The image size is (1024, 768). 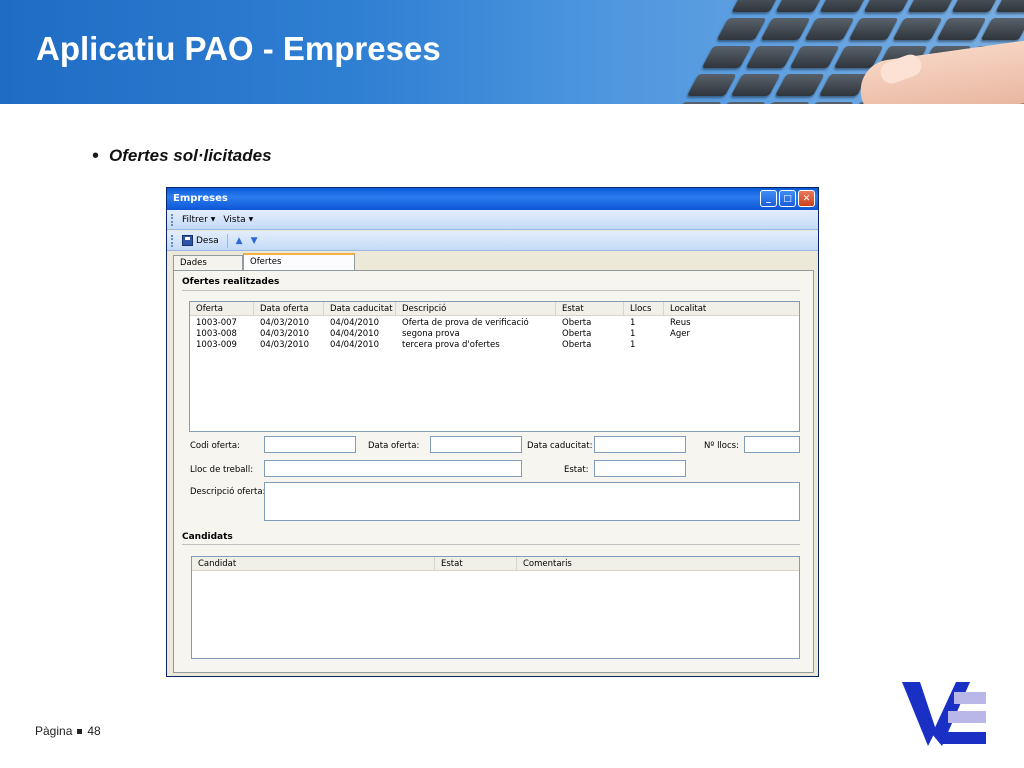 I want to click on maximize-icon: □, so click(x=787, y=198).